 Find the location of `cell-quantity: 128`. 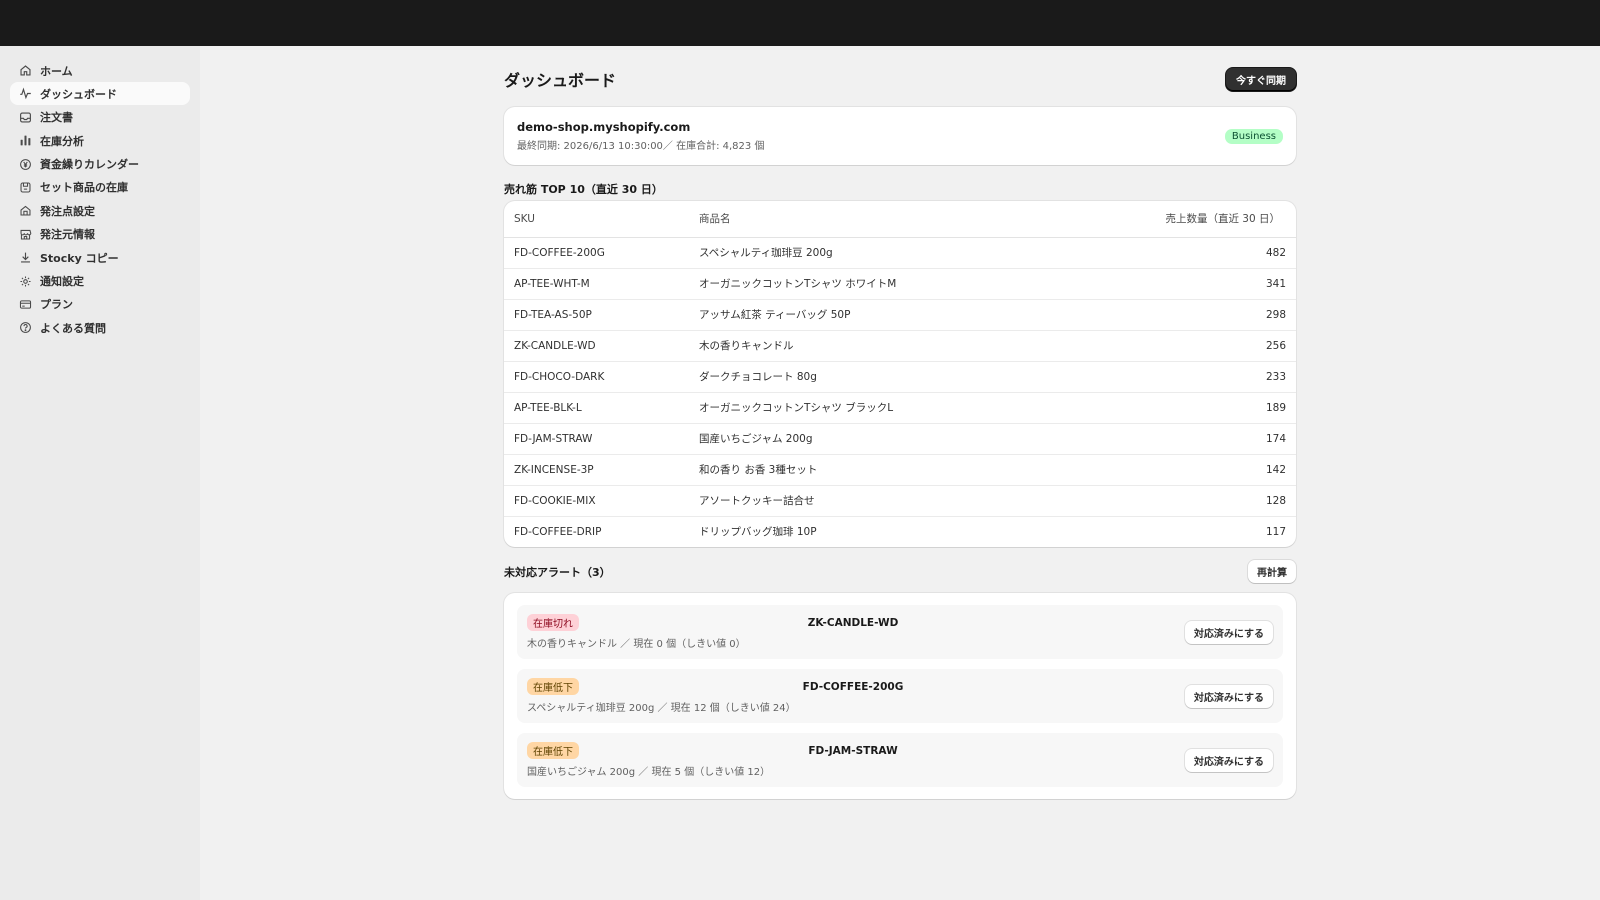

cell-quantity: 128 is located at coordinates (1176, 501).